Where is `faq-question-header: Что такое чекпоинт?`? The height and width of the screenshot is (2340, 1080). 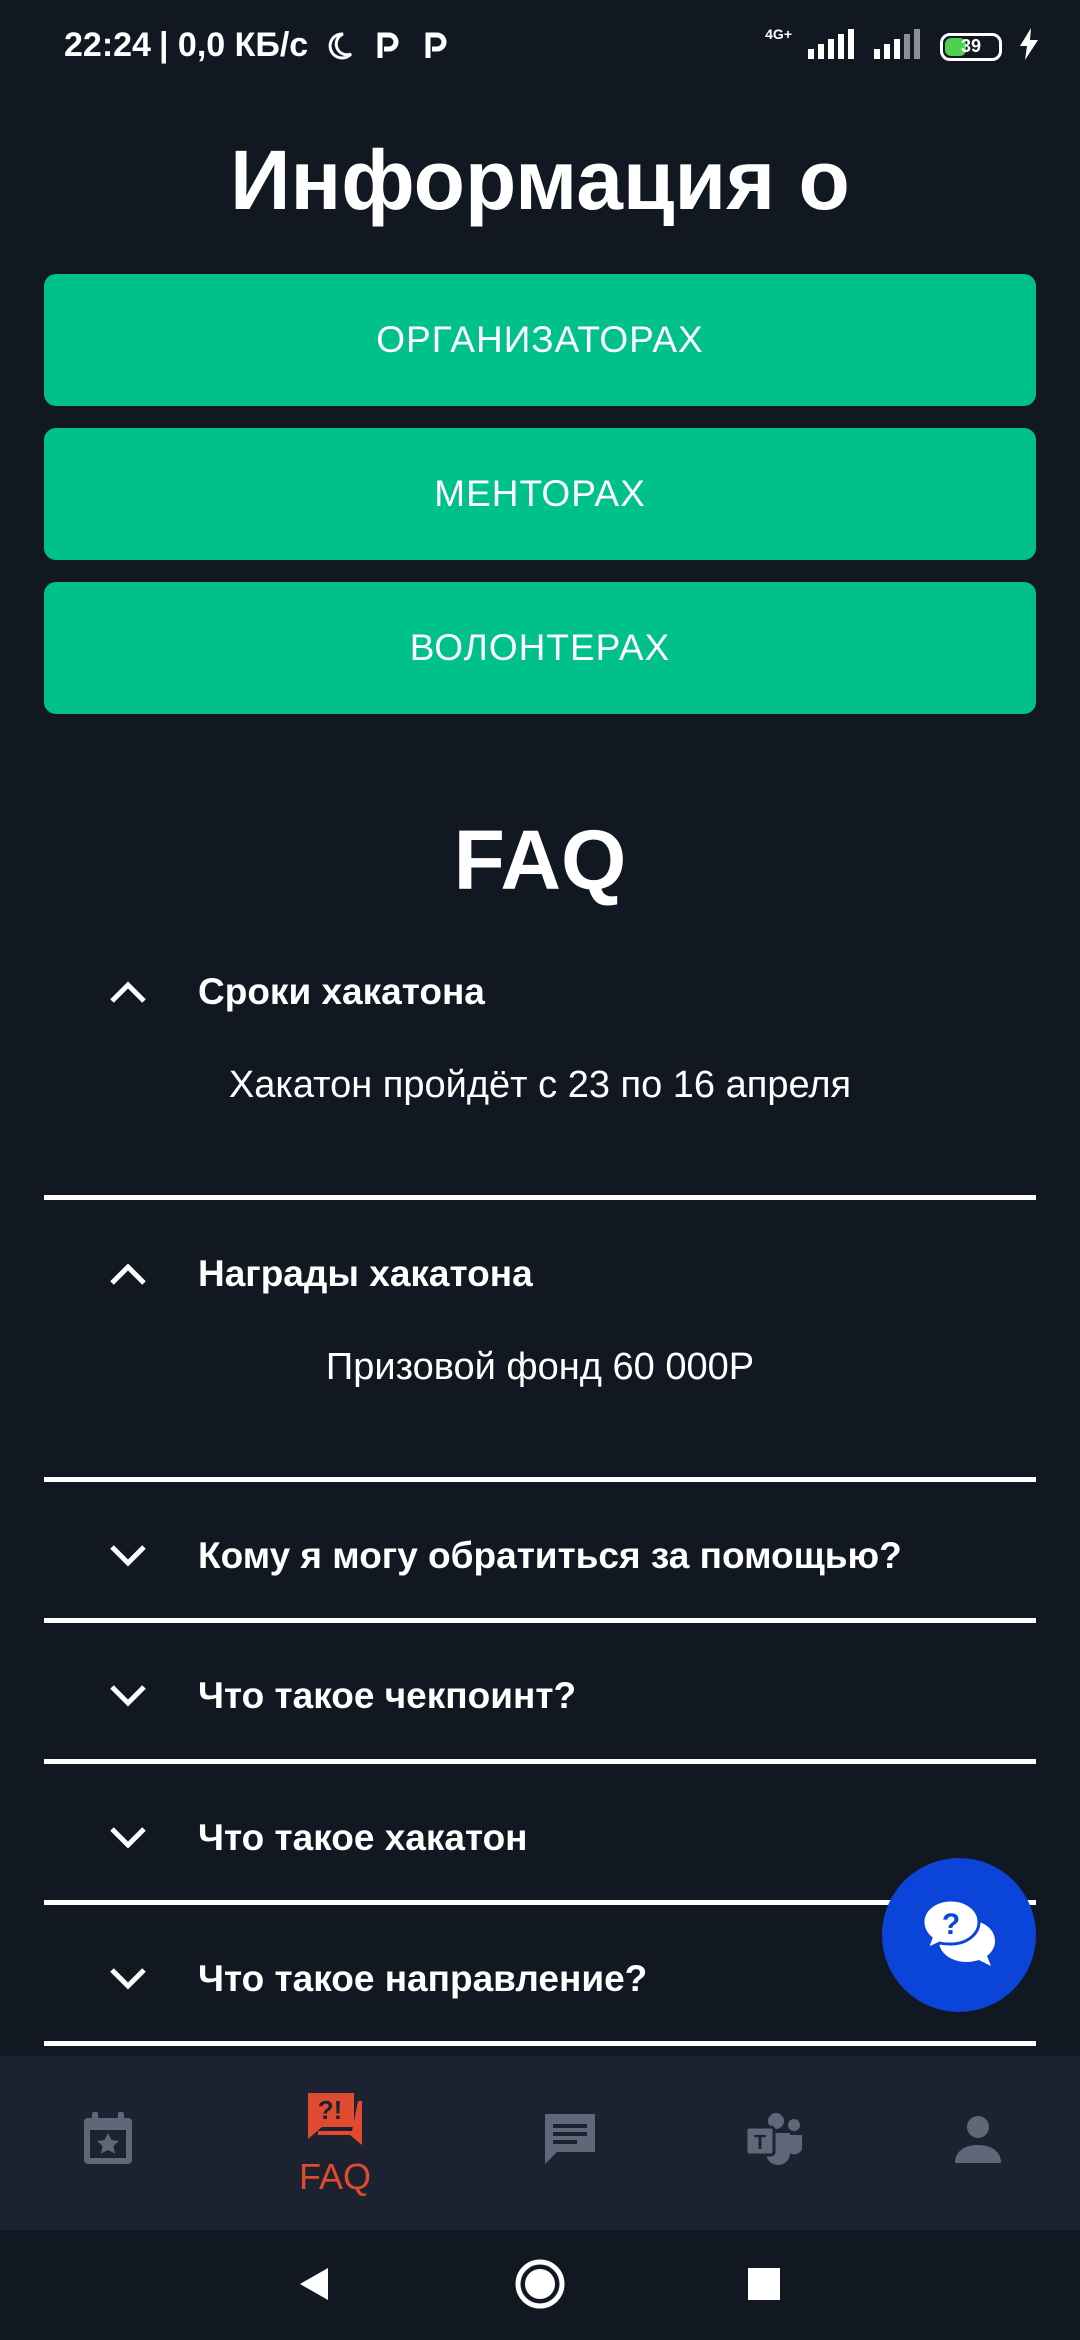
faq-question-header: Что такое чекпоинт? is located at coordinates (540, 1696).